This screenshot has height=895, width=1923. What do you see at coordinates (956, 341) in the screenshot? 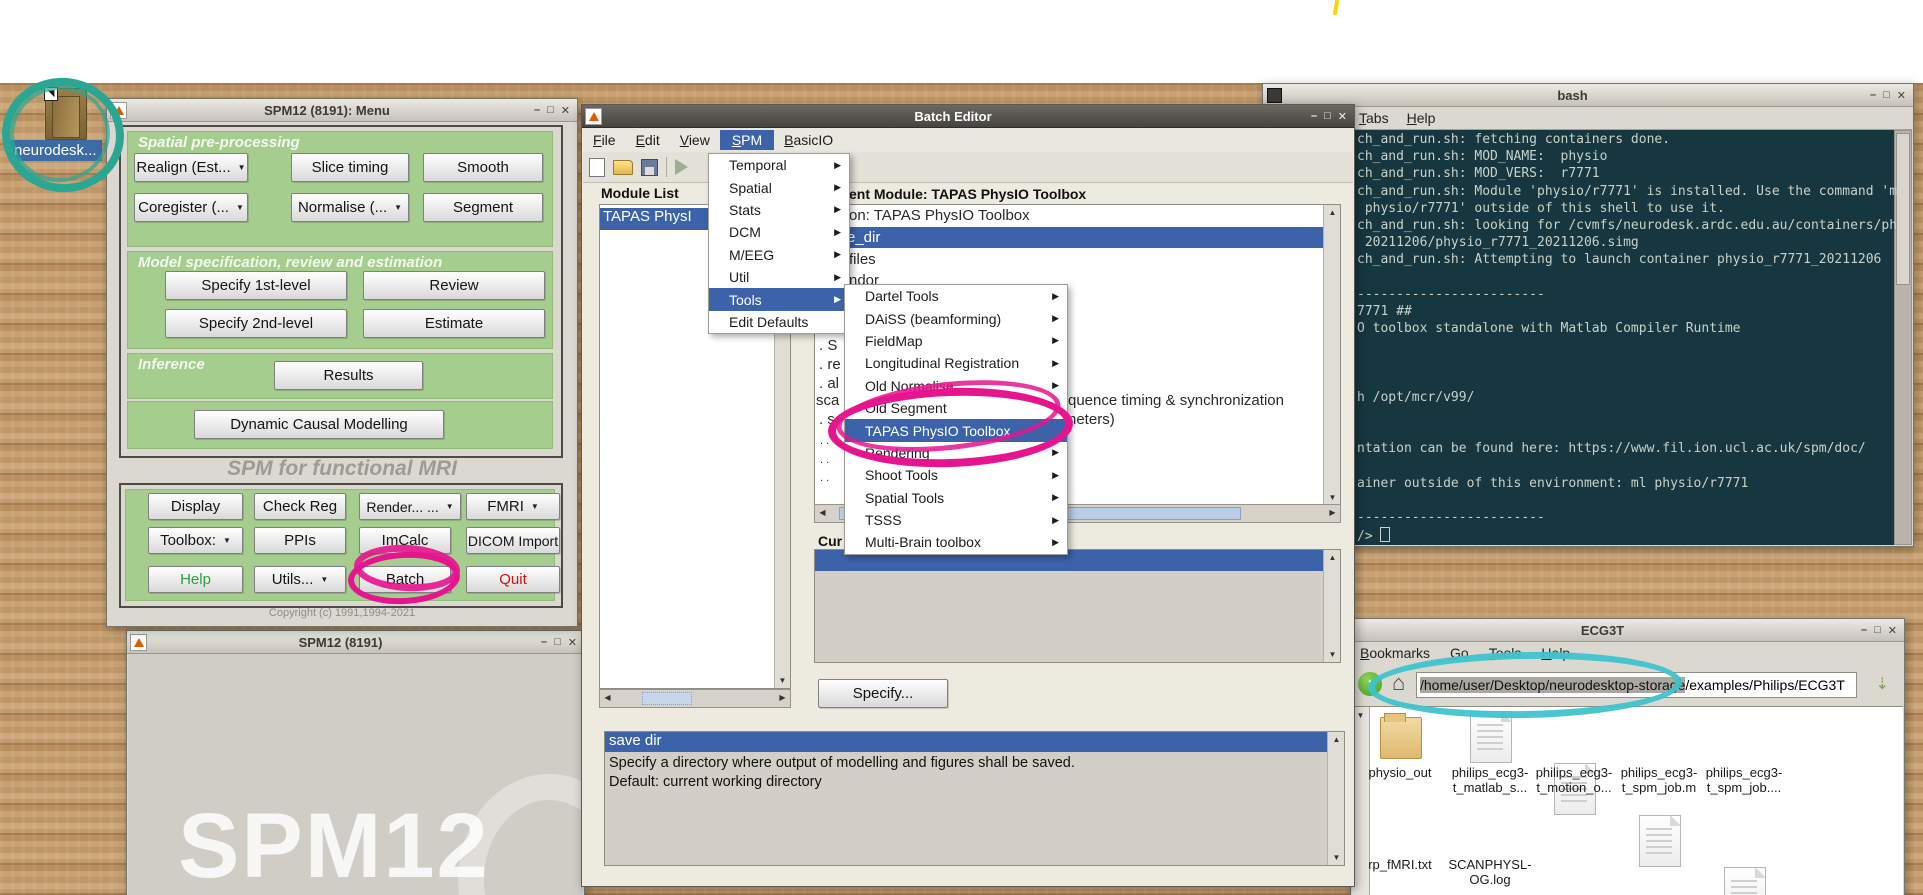
I see `menu-item-fieldmap: FieldMap ▶` at bounding box center [956, 341].